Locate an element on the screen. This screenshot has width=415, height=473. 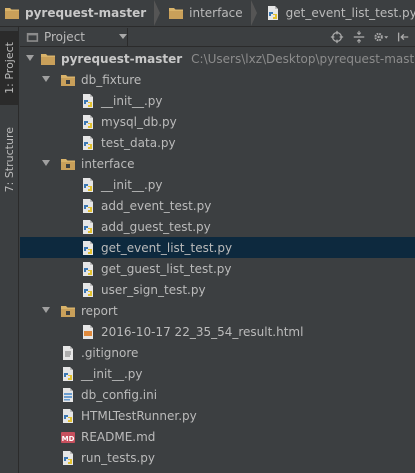
tree-file: get_guest_list_test.py is located at coordinates (217, 268).